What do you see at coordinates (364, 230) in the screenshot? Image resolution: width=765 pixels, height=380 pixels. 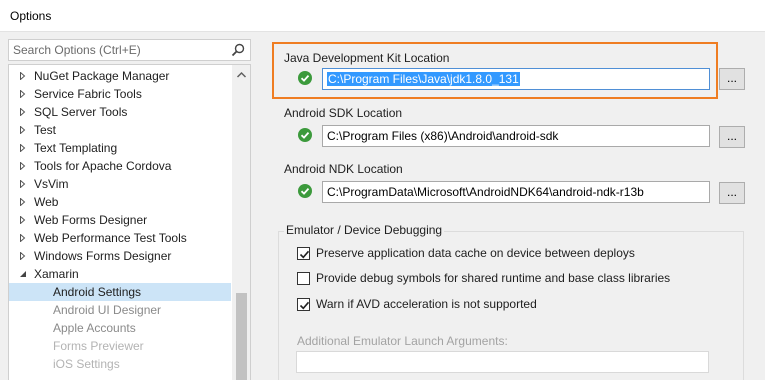 I see `emulator-group-title: Emulator / Device Debugging` at bounding box center [364, 230].